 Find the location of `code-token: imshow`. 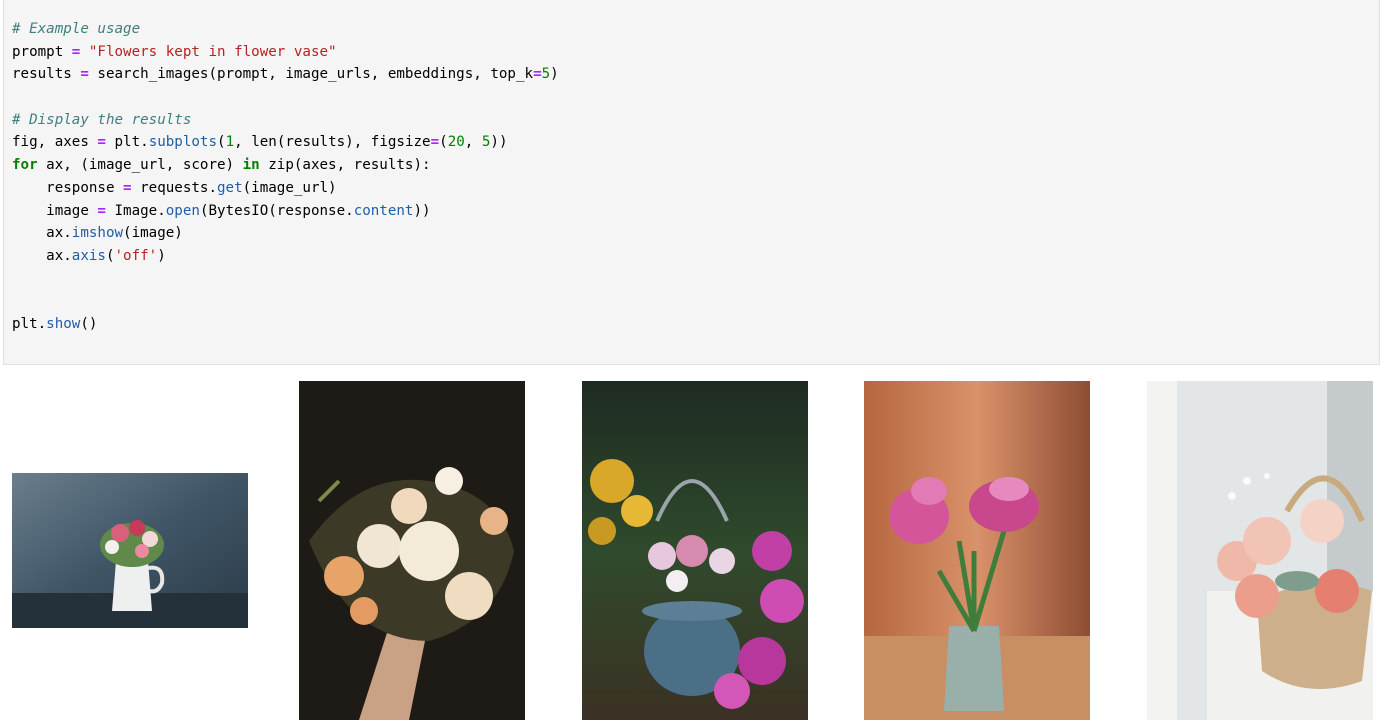

code-token: imshow is located at coordinates (97, 233).